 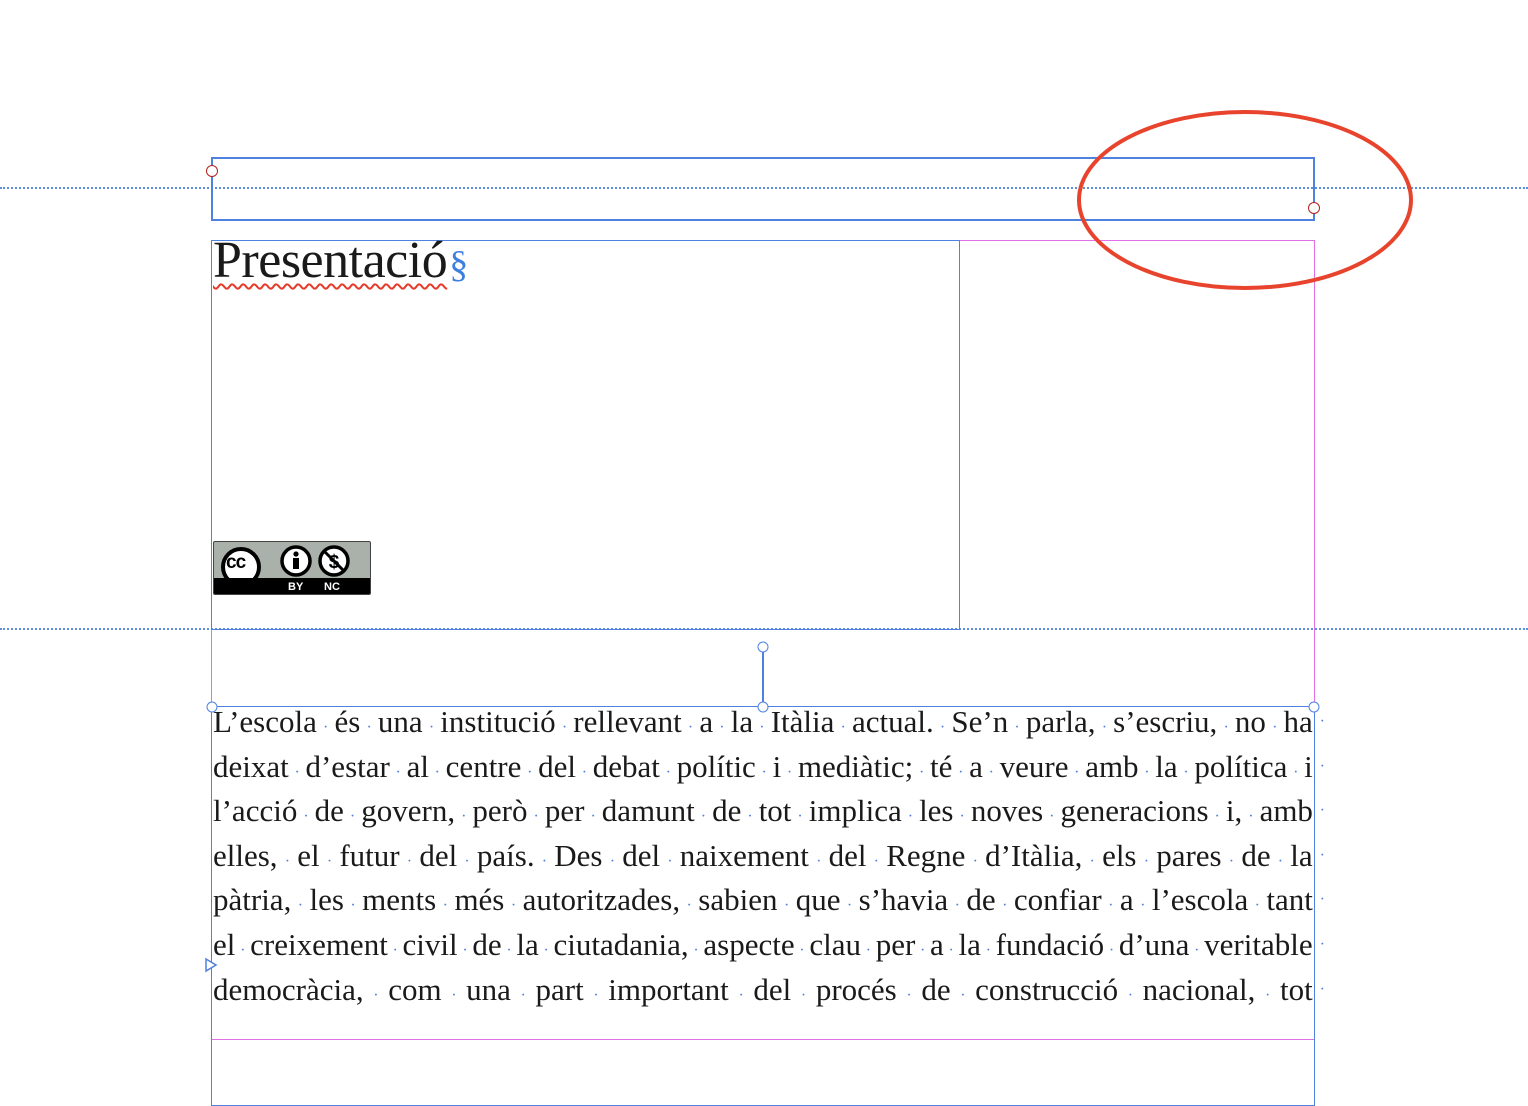 What do you see at coordinates (415, 989) in the screenshot?
I see `word: com` at bounding box center [415, 989].